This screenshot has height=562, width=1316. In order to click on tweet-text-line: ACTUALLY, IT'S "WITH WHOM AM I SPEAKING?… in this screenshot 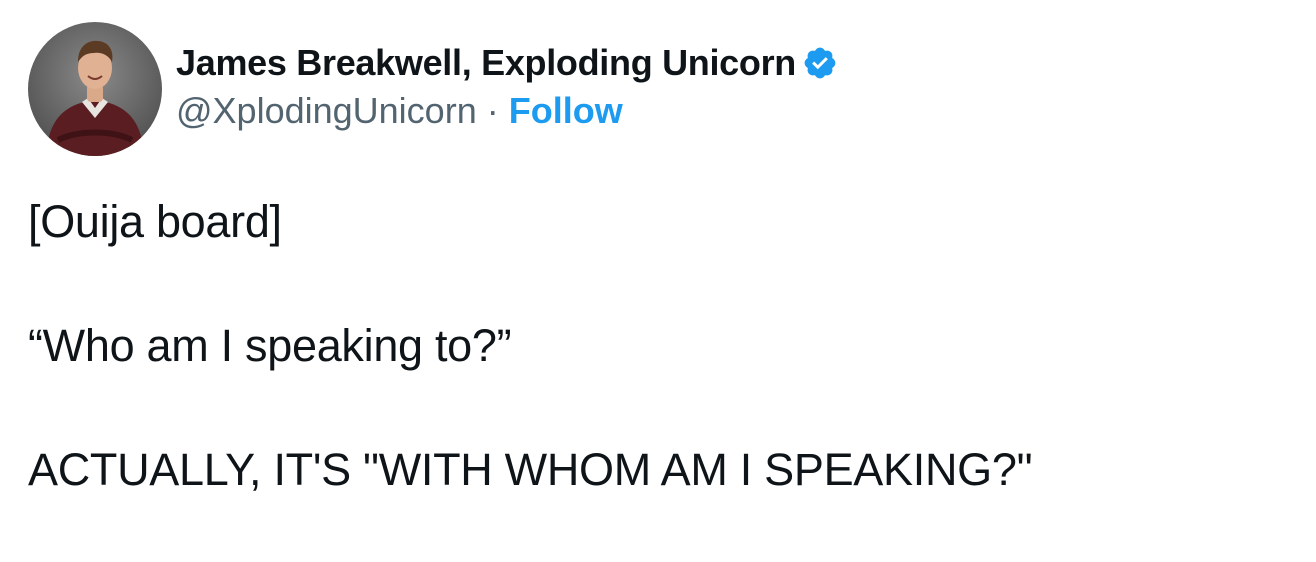, I will do `click(530, 469)`.